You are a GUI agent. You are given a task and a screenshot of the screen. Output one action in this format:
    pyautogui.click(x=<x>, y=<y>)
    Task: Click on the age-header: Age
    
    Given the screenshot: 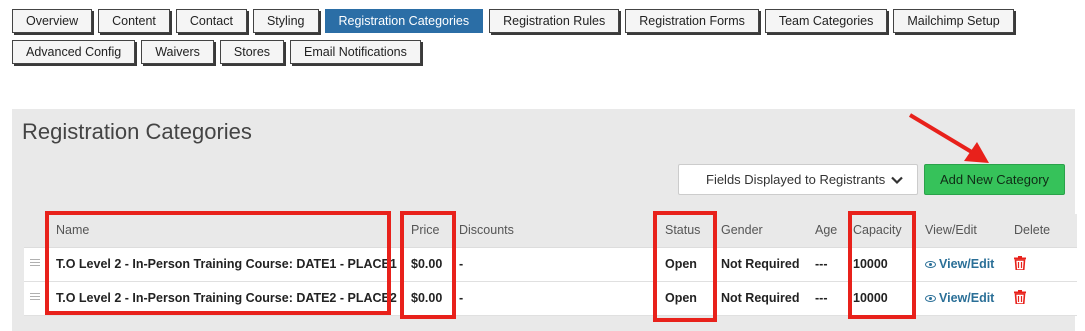 What is the action you would take?
    pyautogui.click(x=826, y=231)
    